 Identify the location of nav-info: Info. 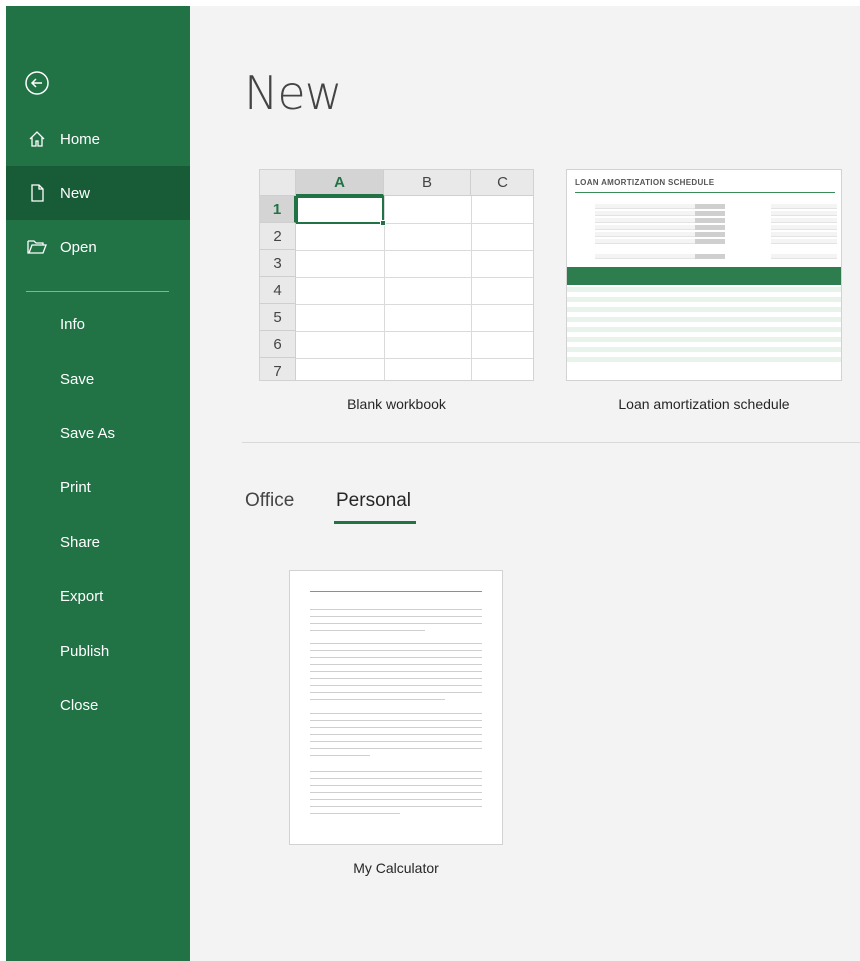
(98, 324).